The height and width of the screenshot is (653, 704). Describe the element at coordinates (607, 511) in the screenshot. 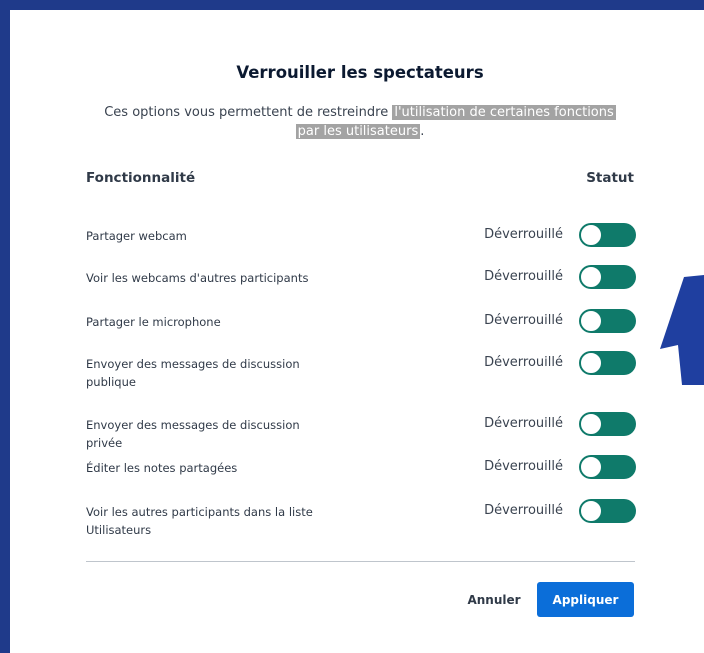

I see `lock-toggle-user-list` at that location.